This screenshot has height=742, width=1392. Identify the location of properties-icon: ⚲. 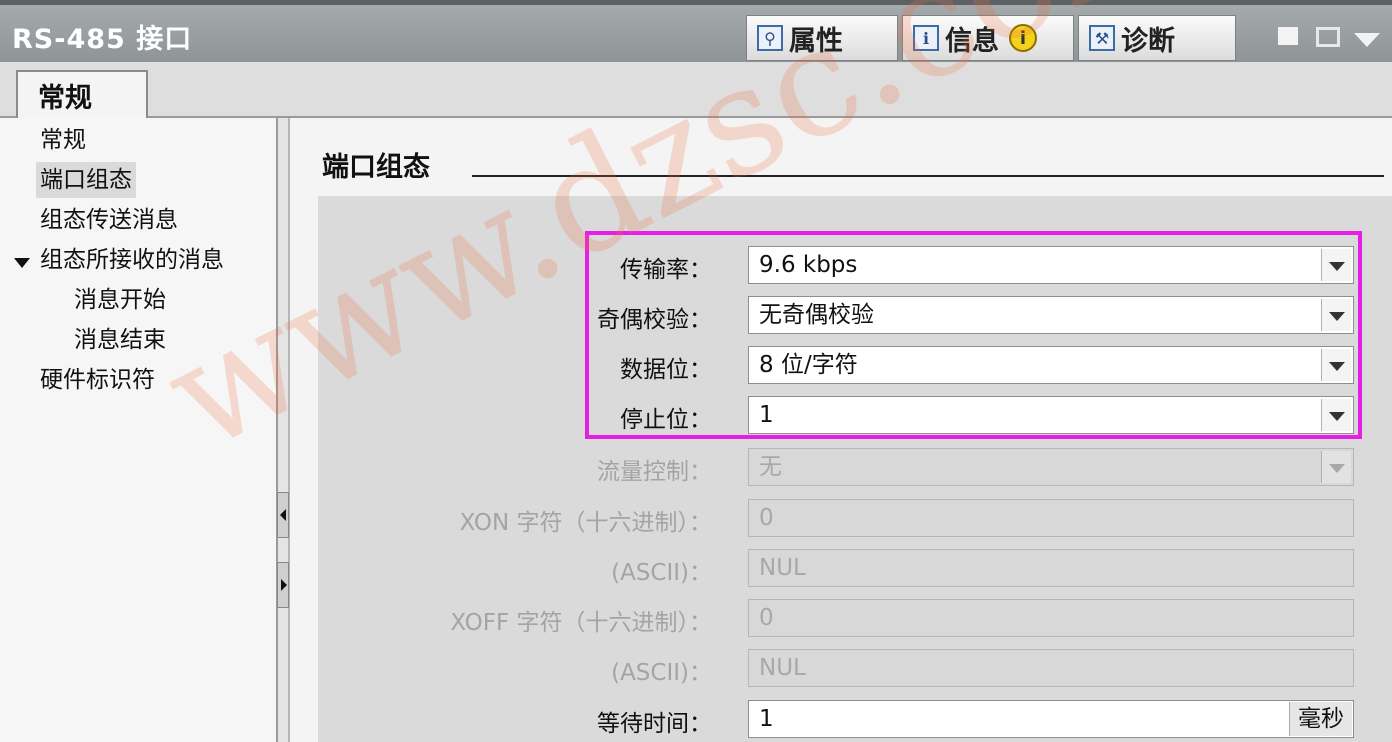
(770, 38).